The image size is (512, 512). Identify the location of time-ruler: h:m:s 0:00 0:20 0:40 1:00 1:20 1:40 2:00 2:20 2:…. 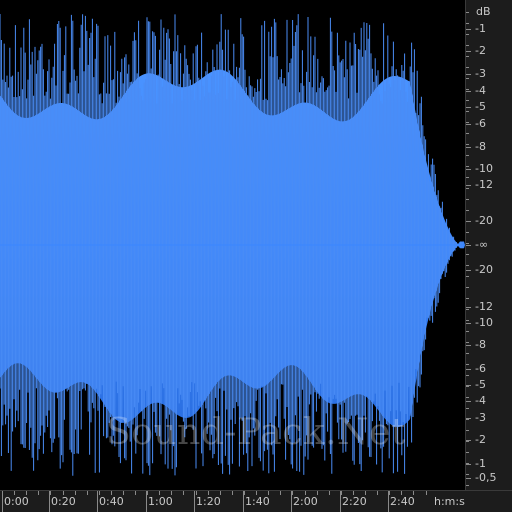
(256, 501).